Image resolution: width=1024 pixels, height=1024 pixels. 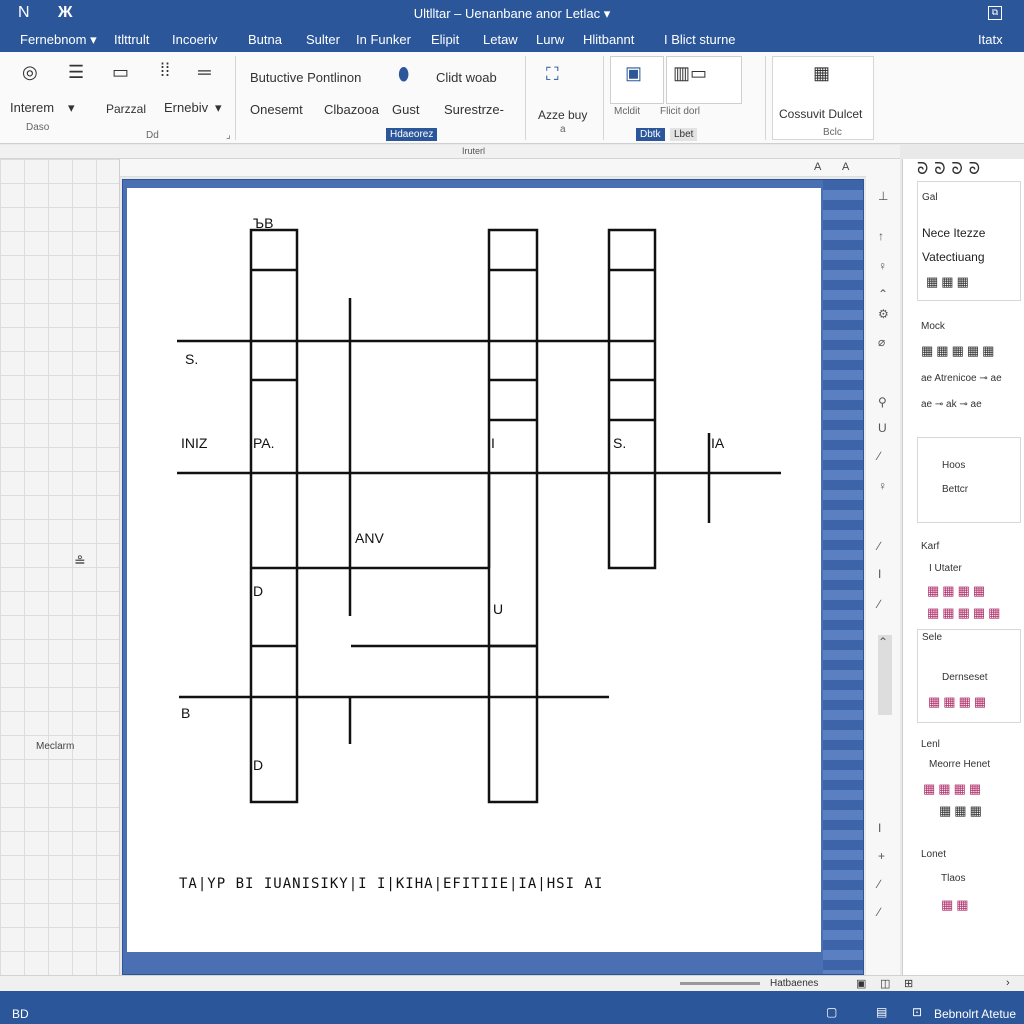 What do you see at coordinates (120, 72) in the screenshot?
I see `frame-icon: ▭` at bounding box center [120, 72].